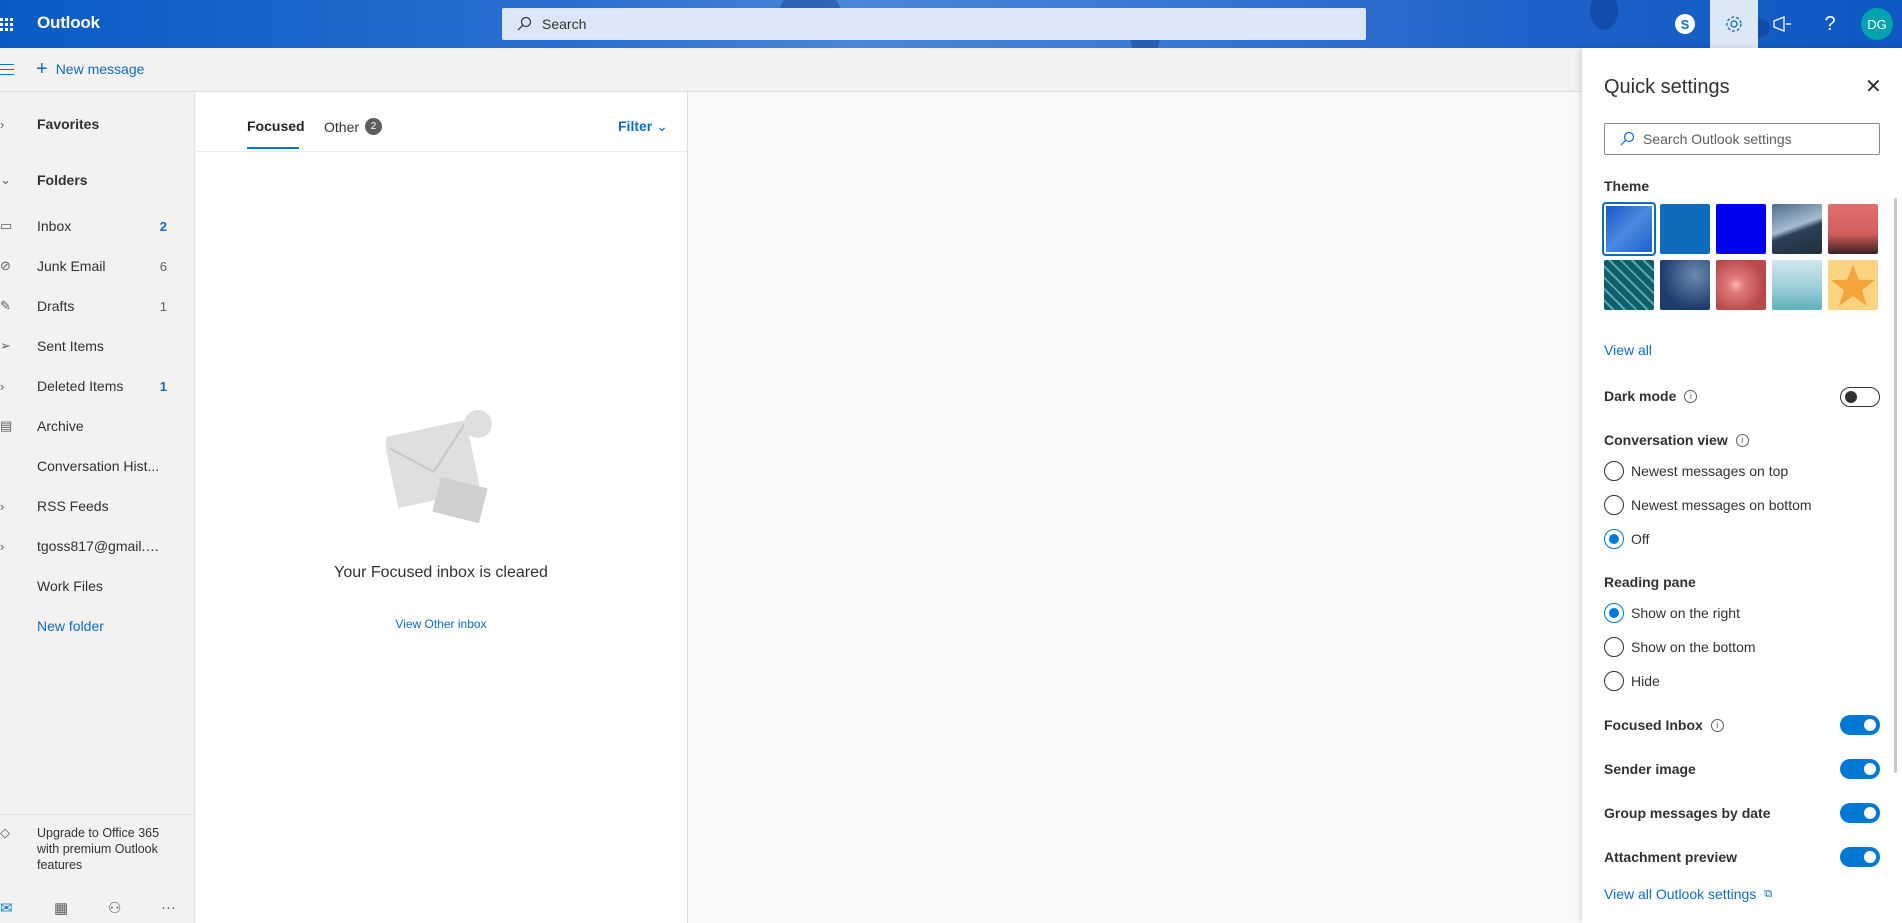  Describe the element at coordinates (1685, 24) in the screenshot. I see `skype-button: S` at that location.